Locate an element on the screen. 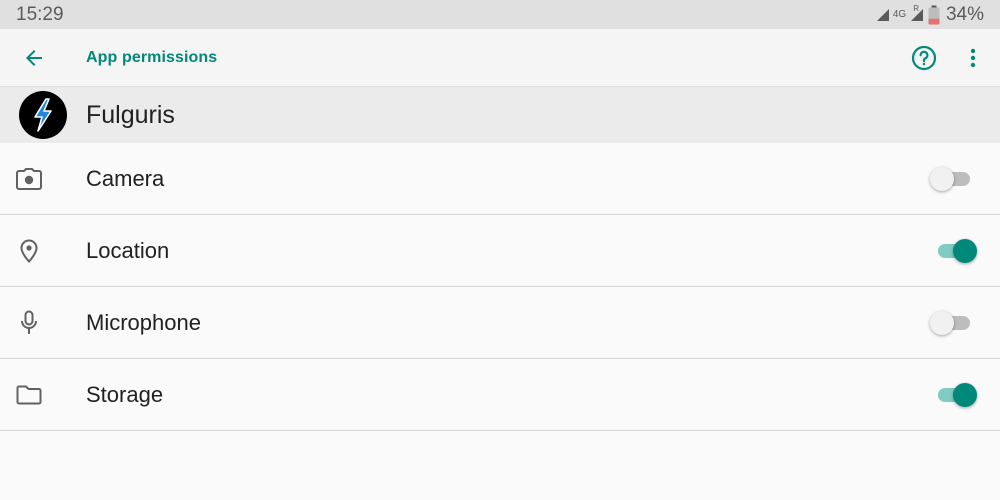 The height and width of the screenshot is (500, 1000). help-button is located at coordinates (924, 58).